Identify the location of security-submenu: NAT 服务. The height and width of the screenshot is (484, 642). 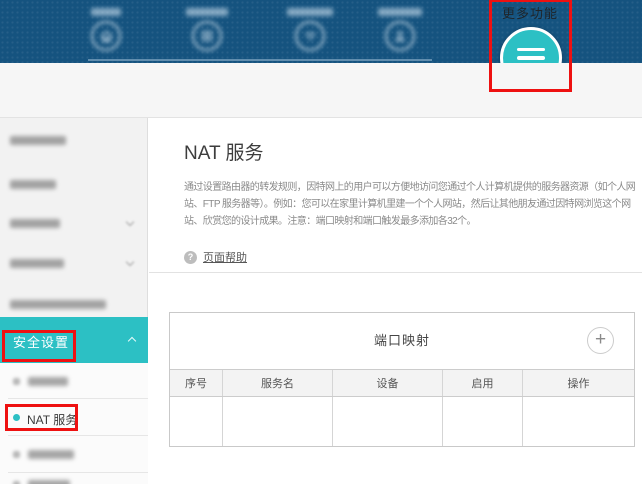
(74, 423).